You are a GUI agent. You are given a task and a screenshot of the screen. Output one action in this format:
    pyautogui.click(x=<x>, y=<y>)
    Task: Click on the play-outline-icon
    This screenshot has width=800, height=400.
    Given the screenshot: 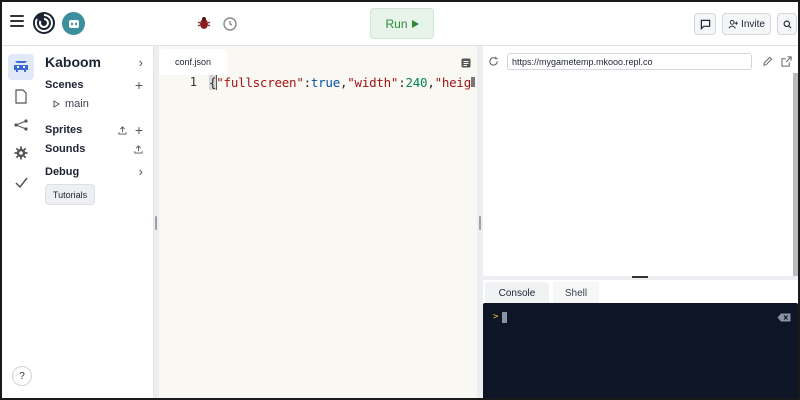 What is the action you would take?
    pyautogui.click(x=56, y=104)
    